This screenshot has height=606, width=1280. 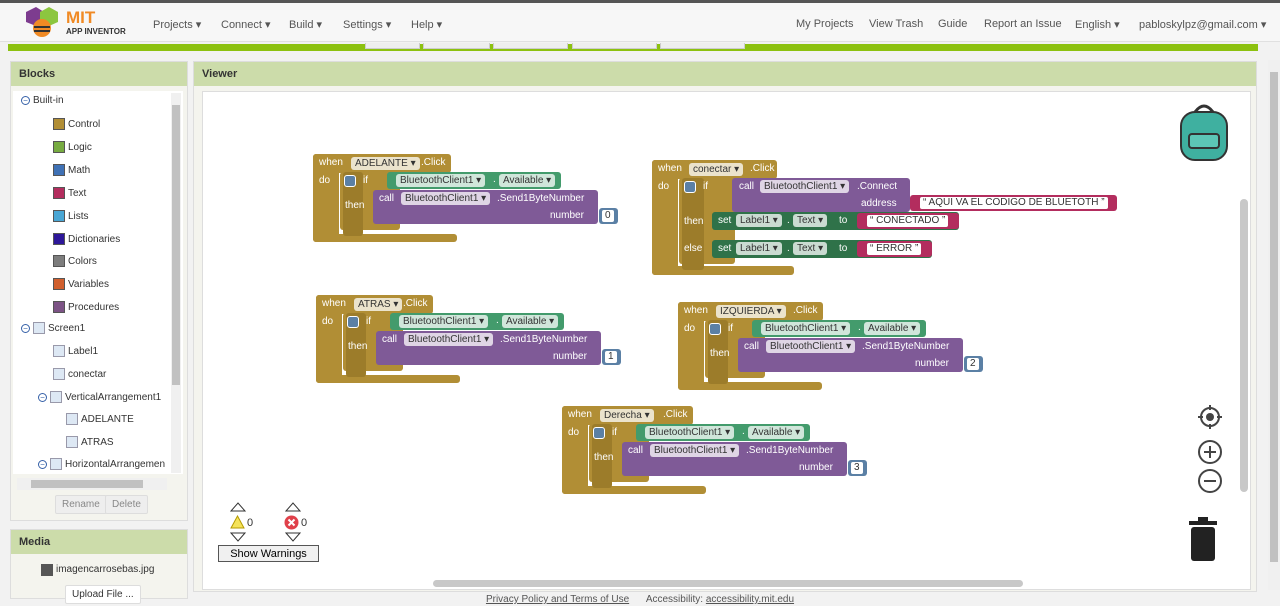 I want to click on link-my-projects: My Projects, so click(x=824, y=24).